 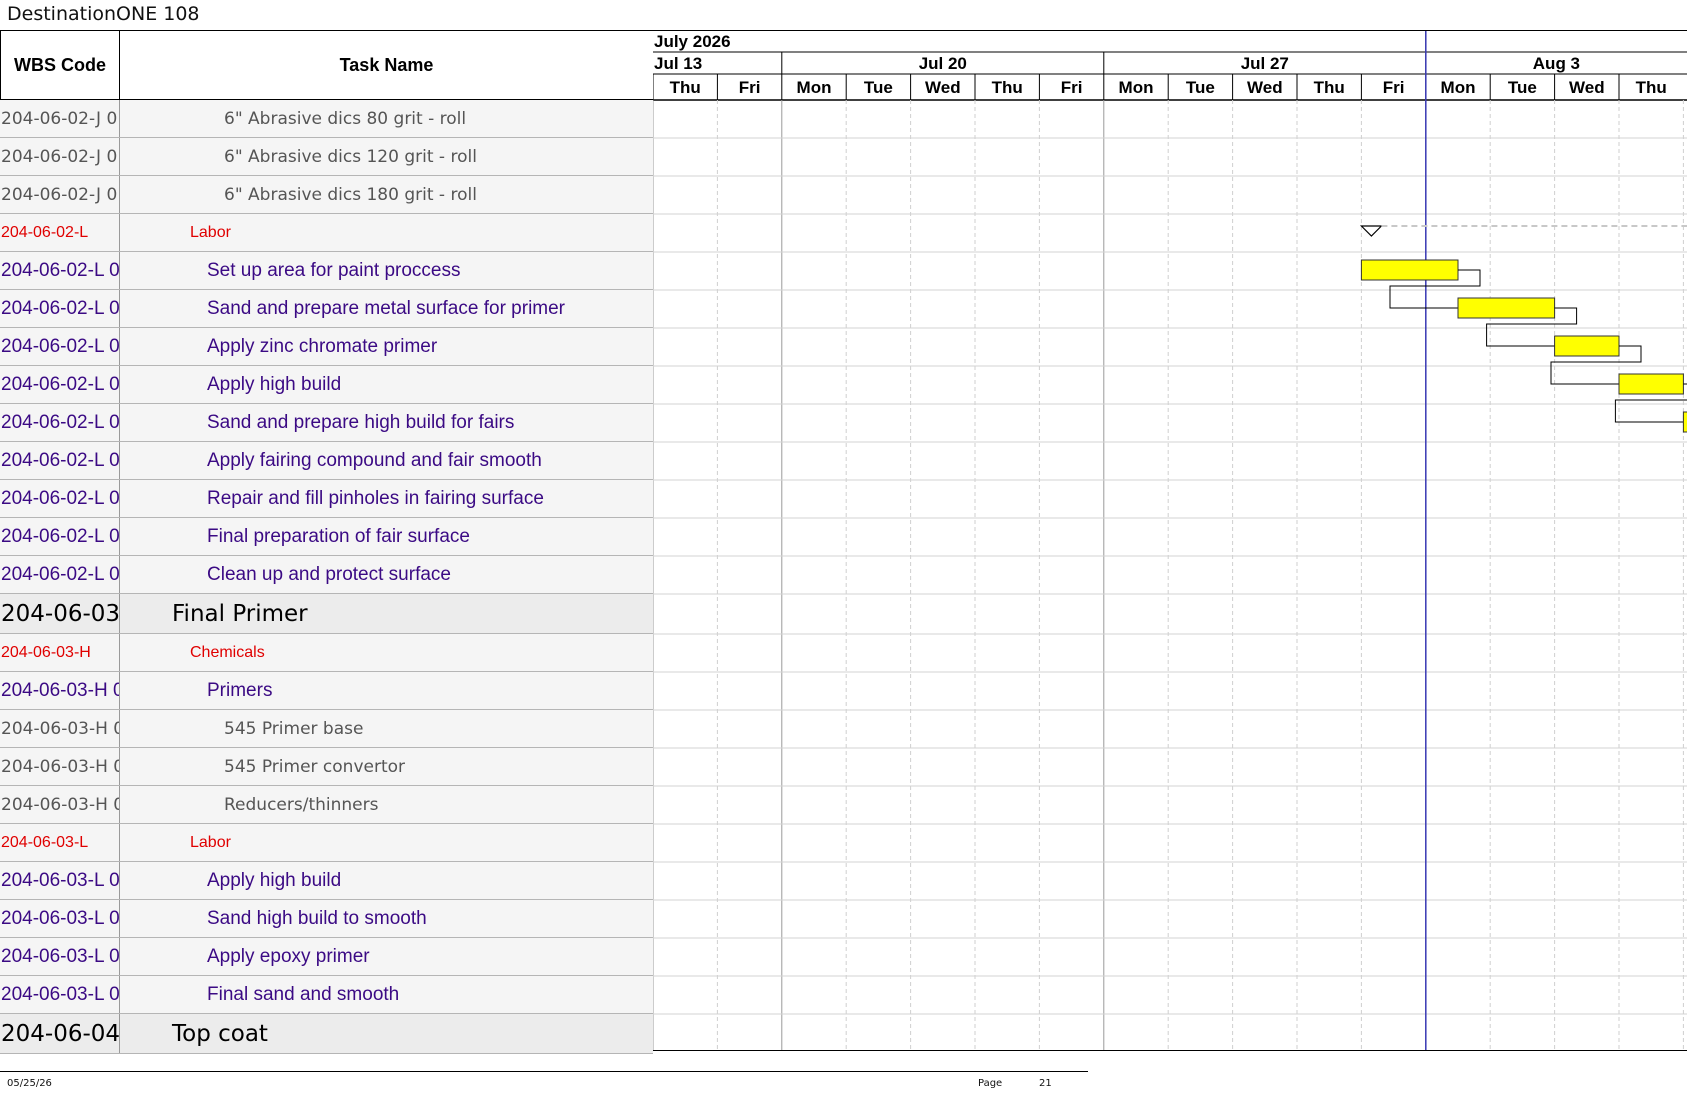 I want to click on table-row: 204-06-03-L 0 Sand high build to smooth, so click(x=326, y=919).